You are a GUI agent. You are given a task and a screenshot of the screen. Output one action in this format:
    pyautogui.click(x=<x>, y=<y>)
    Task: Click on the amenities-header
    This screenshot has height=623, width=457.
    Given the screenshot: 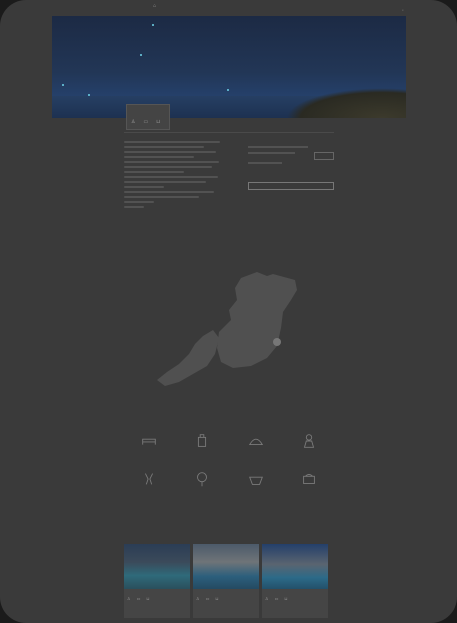 What is the action you would take?
    pyautogui.click(x=229, y=402)
    